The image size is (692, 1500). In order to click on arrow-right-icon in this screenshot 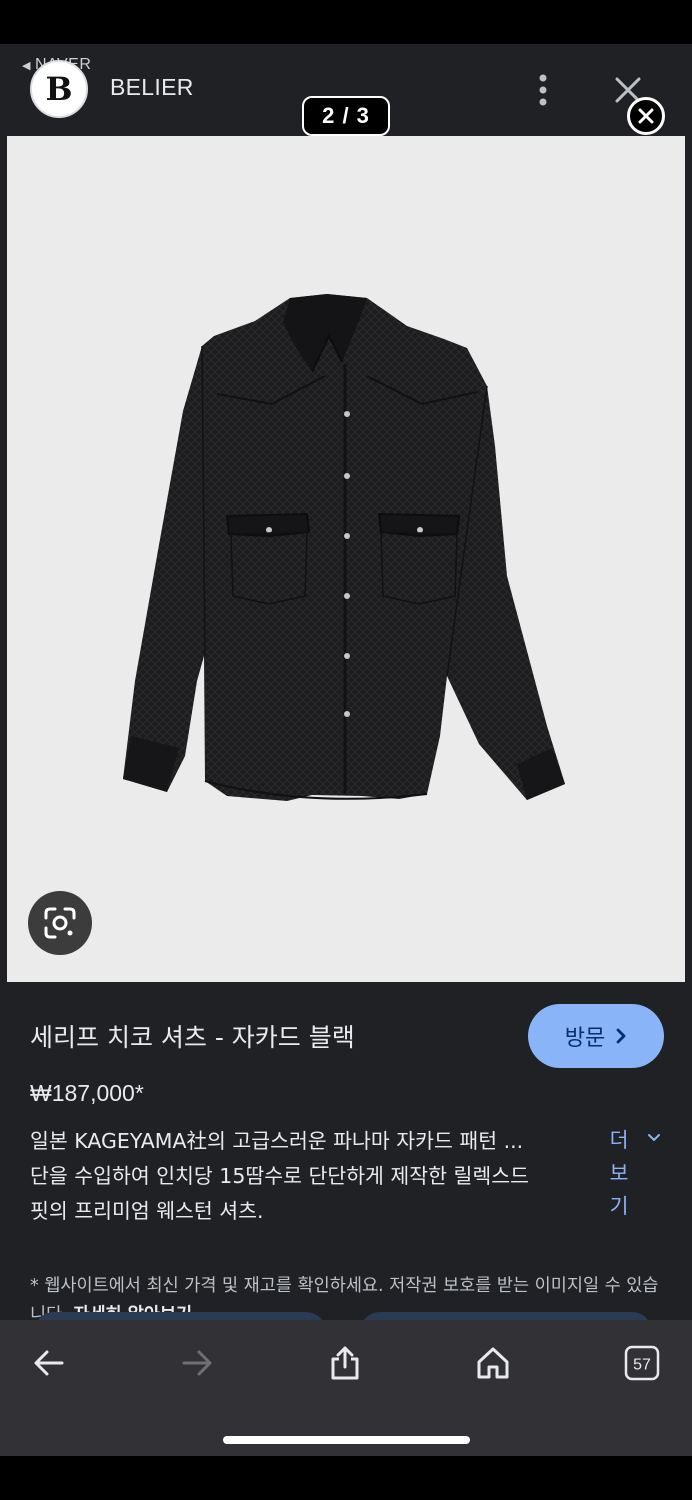, I will do `click(197, 1363)`.